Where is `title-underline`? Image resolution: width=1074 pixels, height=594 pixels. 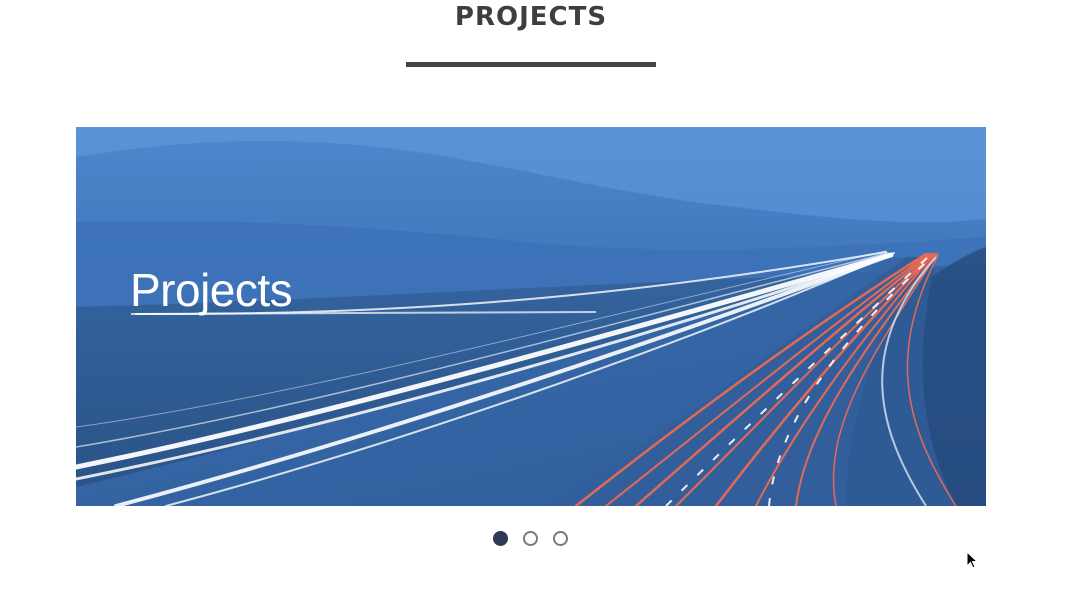
title-underline is located at coordinates (531, 64).